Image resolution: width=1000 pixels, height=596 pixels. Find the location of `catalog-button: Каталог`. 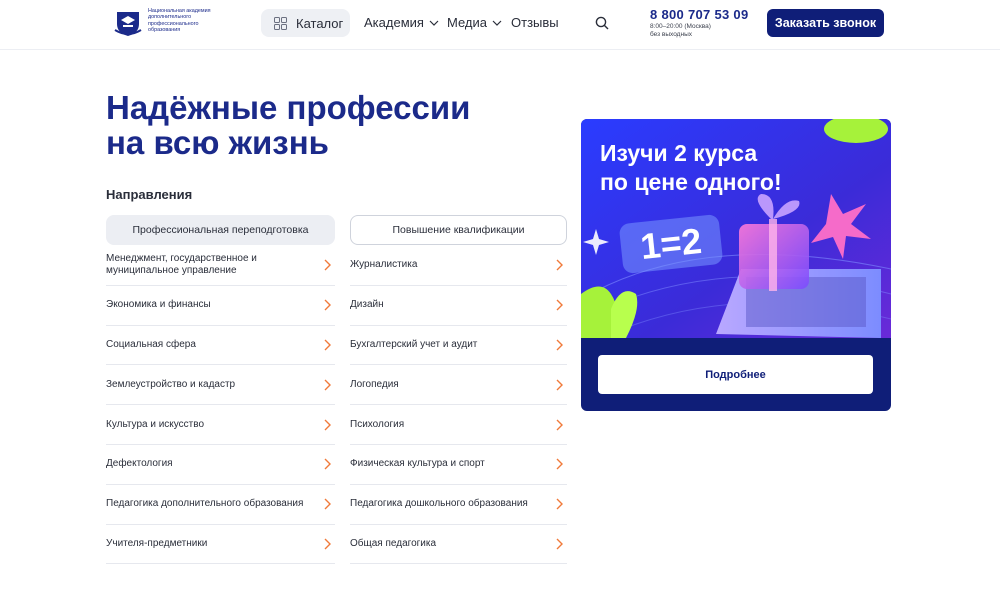

catalog-button: Каталог is located at coordinates (305, 23).